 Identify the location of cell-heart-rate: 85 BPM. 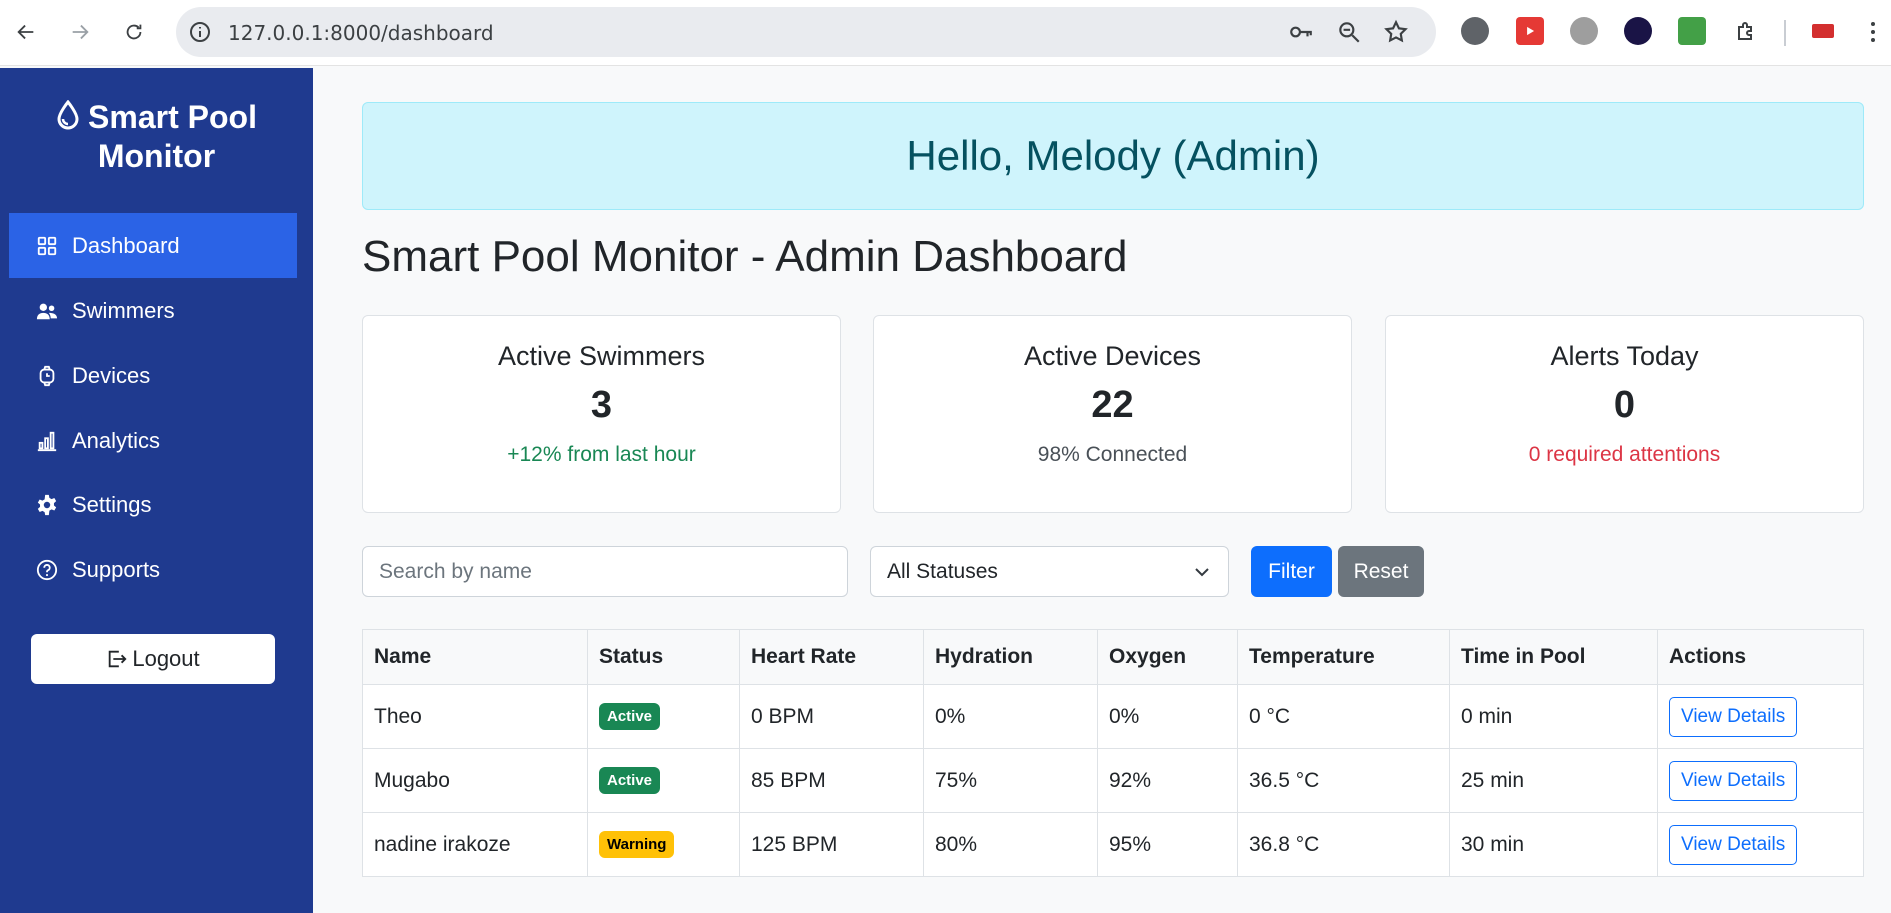
(831, 780).